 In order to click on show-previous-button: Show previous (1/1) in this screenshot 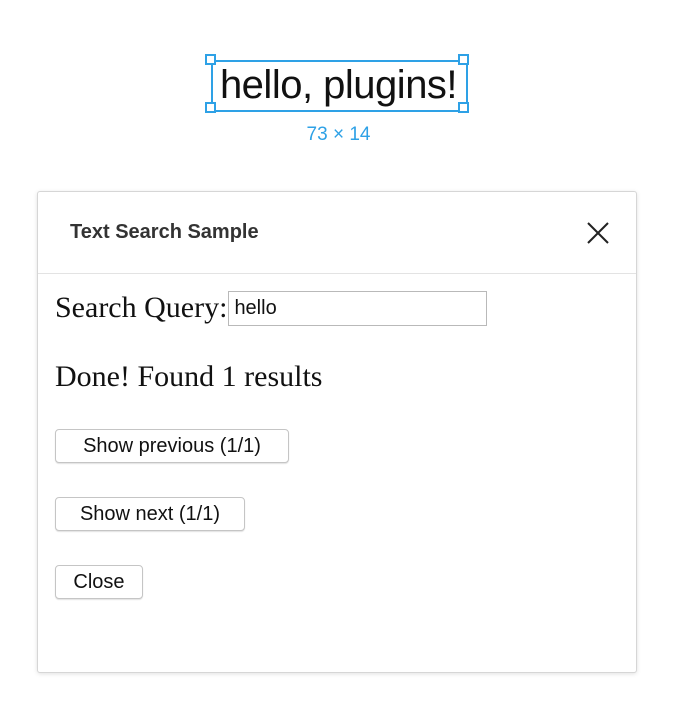, I will do `click(172, 446)`.